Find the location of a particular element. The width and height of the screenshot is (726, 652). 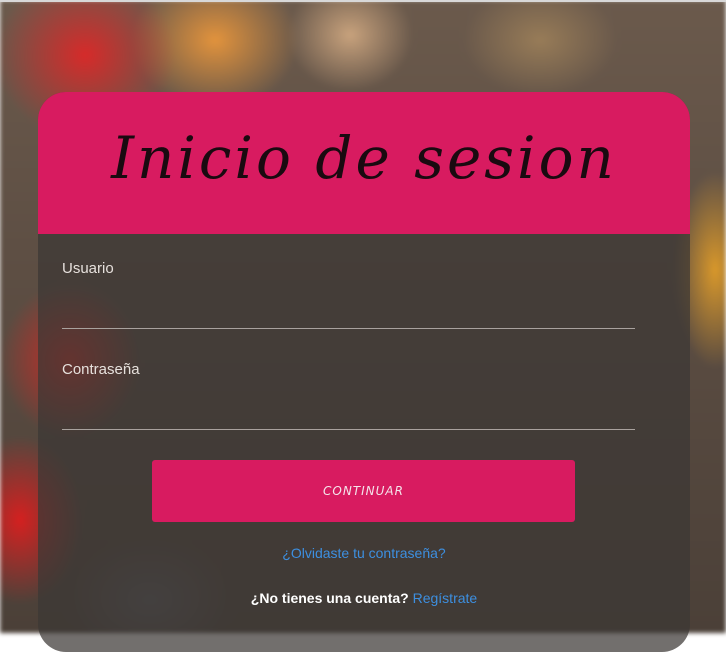

continue-button: CONTINUAR is located at coordinates (363, 491).